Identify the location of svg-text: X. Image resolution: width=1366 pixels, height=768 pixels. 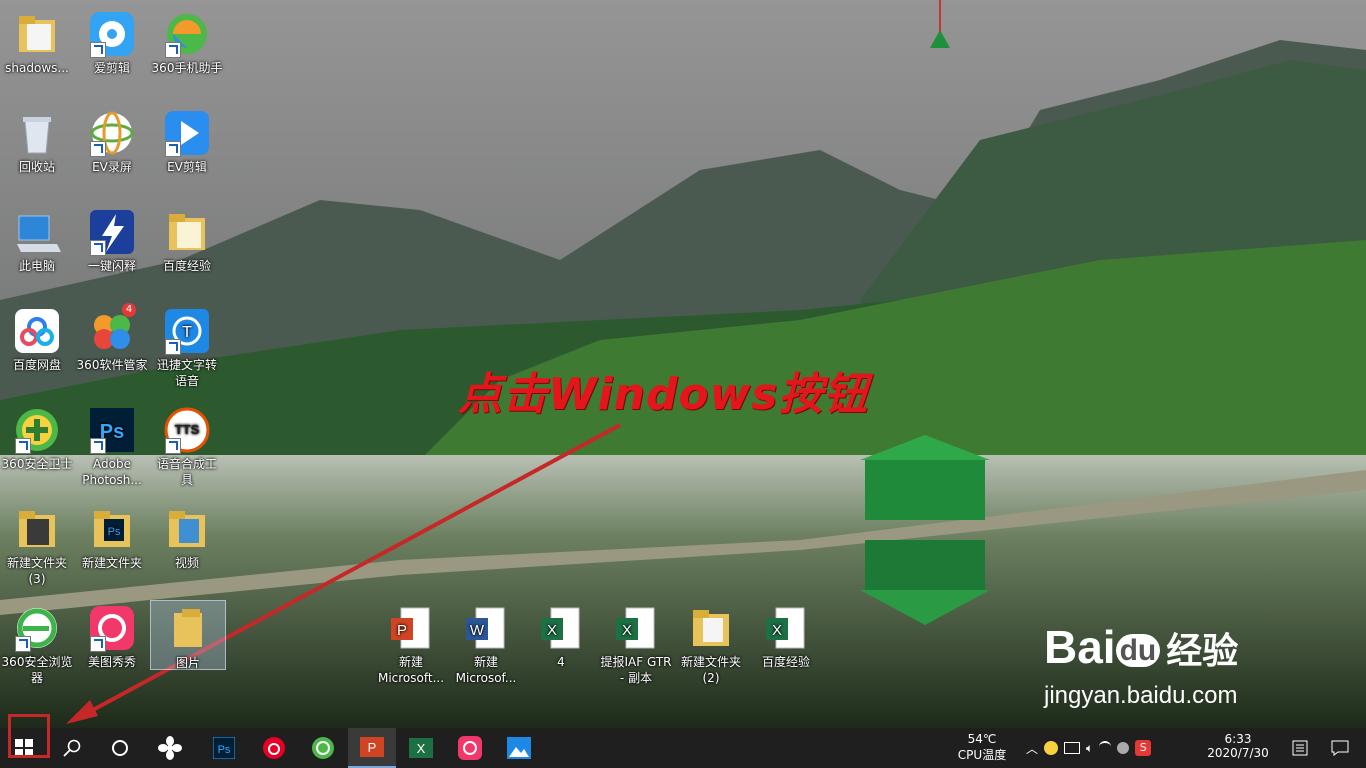
(552, 630).